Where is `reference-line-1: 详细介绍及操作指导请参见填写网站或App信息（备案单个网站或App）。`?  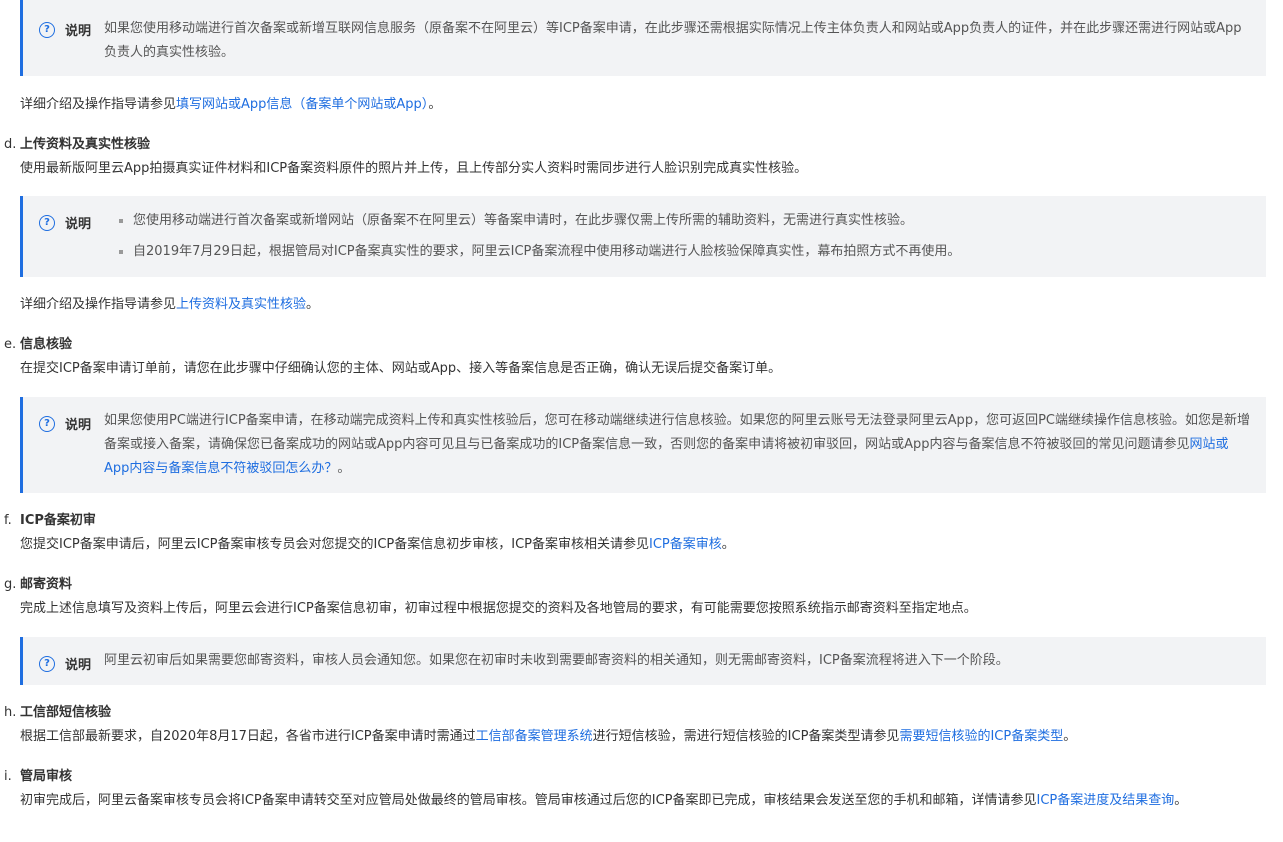
reference-line-1: 详细介绍及操作指导请参见填写网站或App信息（备案单个网站或App）。 is located at coordinates (231, 104).